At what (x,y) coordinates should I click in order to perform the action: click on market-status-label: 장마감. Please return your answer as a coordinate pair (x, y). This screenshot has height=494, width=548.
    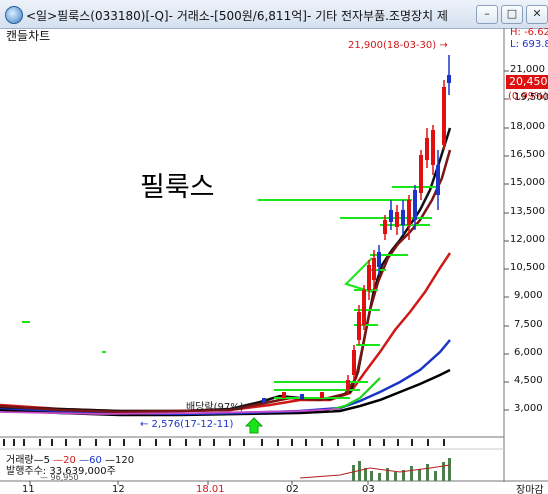
    Looking at the image, I should click on (530, 489).